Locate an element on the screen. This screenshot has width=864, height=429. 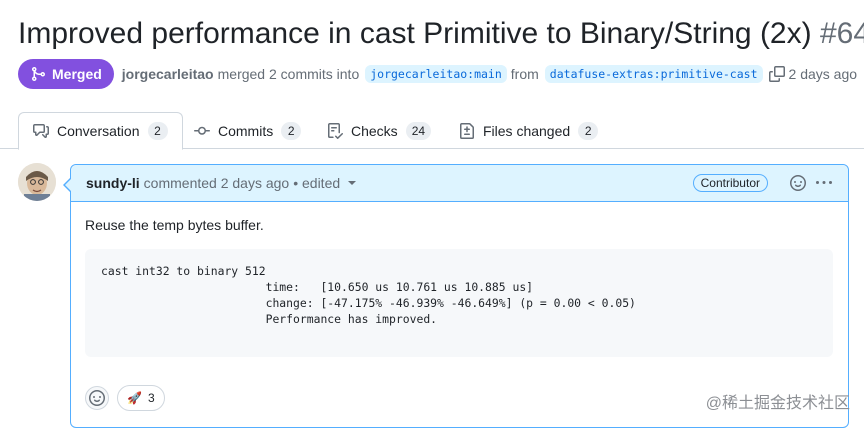
rocket-emoji: 🚀 is located at coordinates (134, 398).